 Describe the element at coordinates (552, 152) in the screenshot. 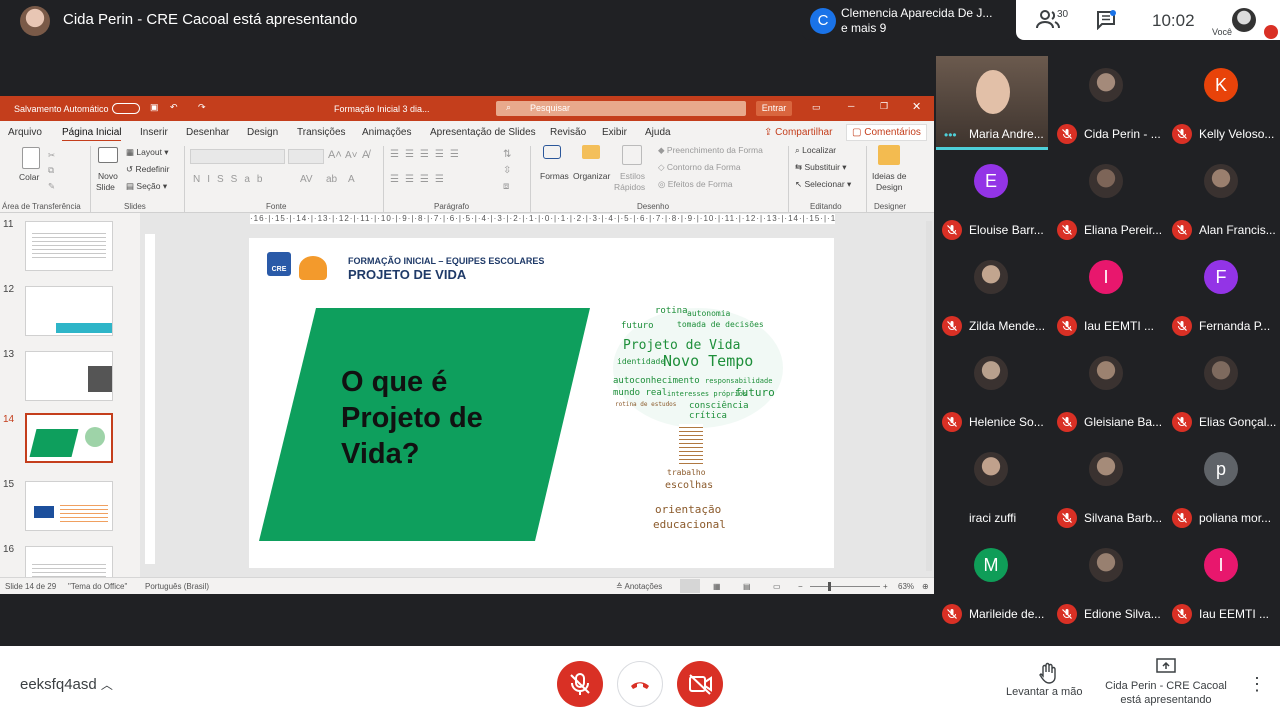

I see `shapes-icon` at that location.